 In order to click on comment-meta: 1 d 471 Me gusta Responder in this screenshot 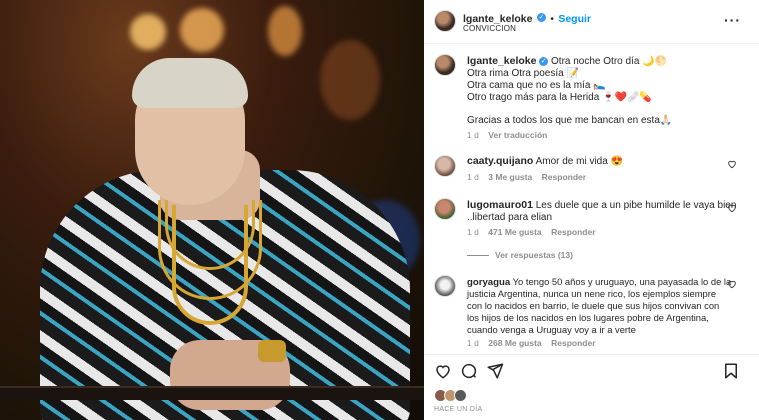, I will do `click(531, 232)`.